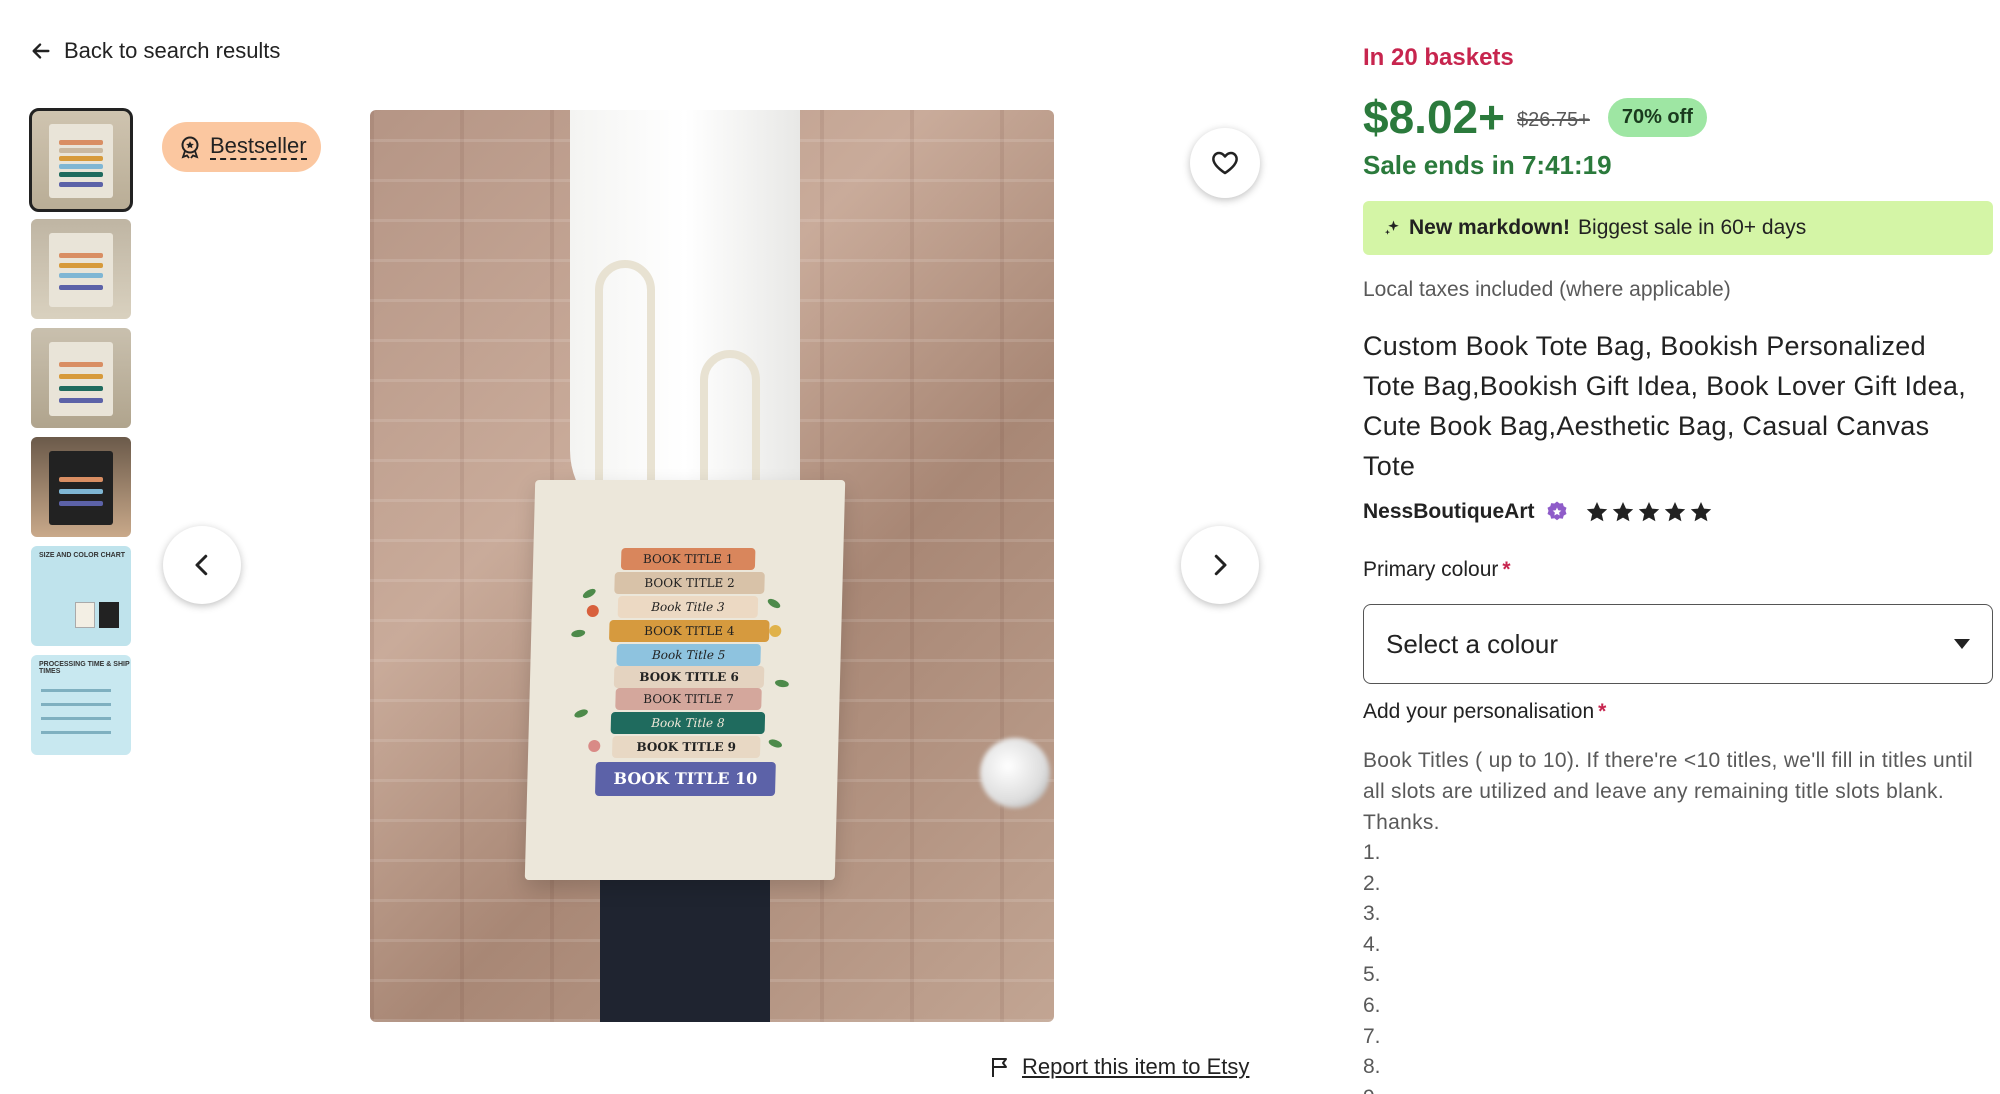 This screenshot has height=1094, width=2000. Describe the element at coordinates (1372, 914) in the screenshot. I see `list-item: 3.` at that location.